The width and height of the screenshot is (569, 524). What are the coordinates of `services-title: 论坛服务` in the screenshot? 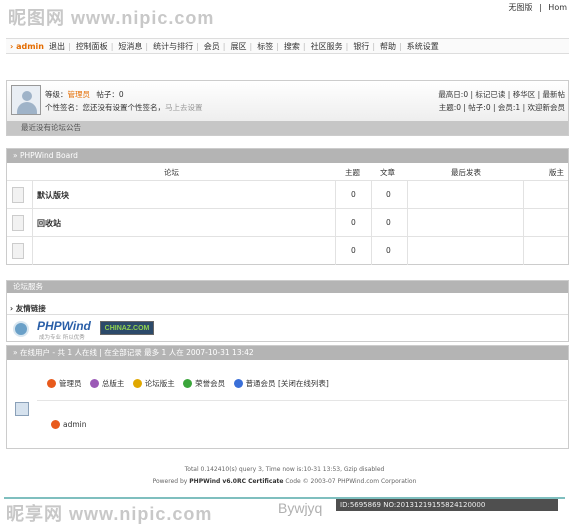 It's located at (287, 287).